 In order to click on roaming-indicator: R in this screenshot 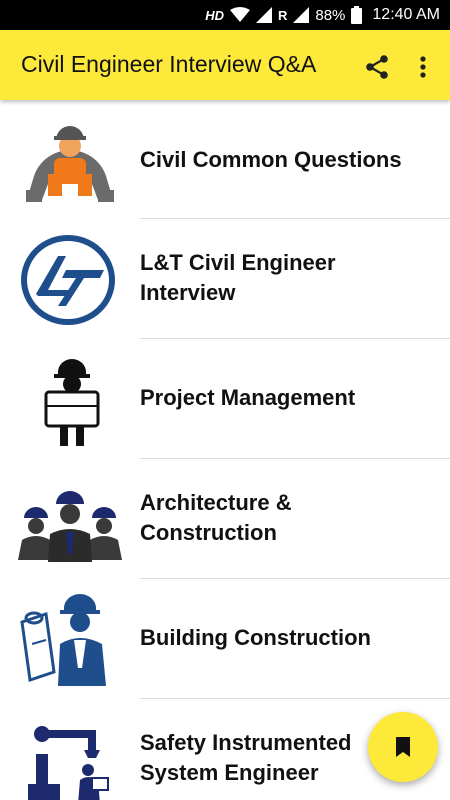, I will do `click(282, 15)`.